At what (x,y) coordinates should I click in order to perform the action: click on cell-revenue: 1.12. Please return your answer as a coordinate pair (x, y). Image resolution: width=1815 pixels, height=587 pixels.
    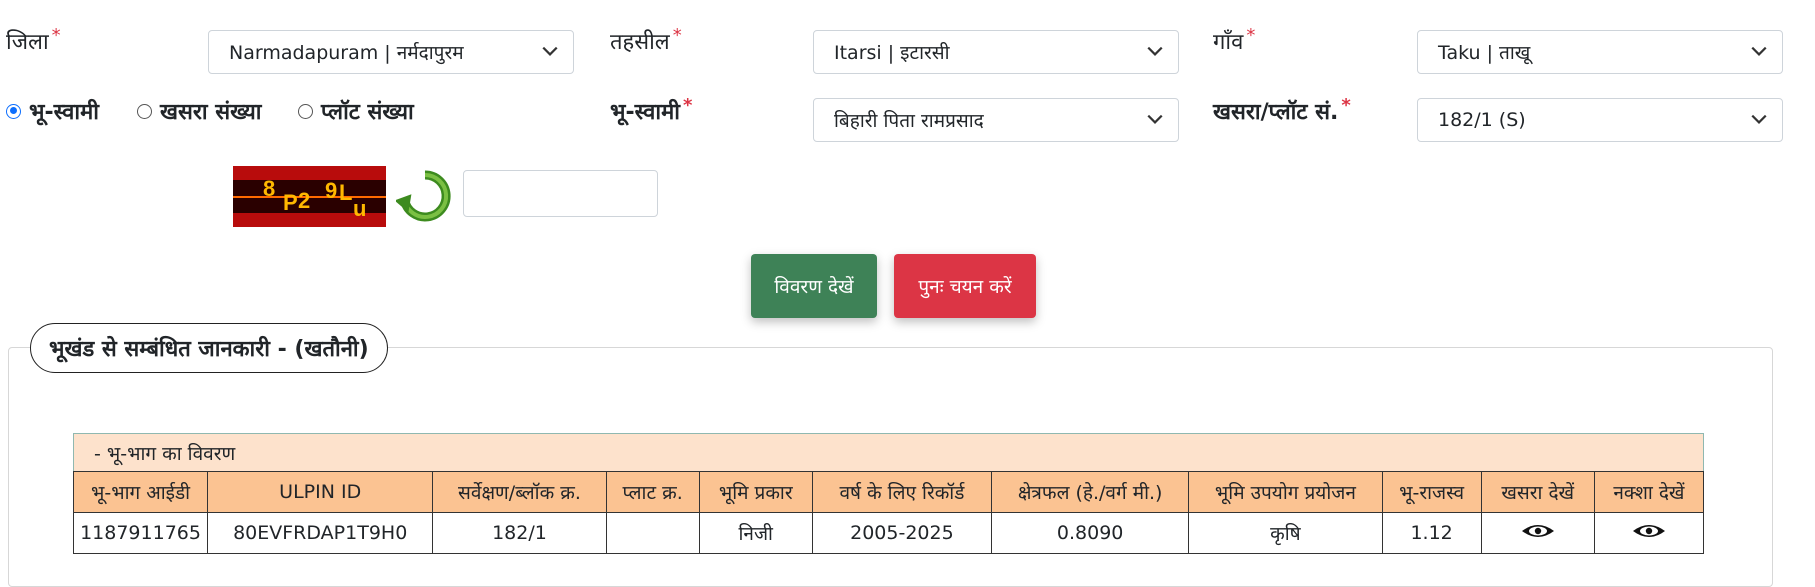
    Looking at the image, I should click on (1431, 533).